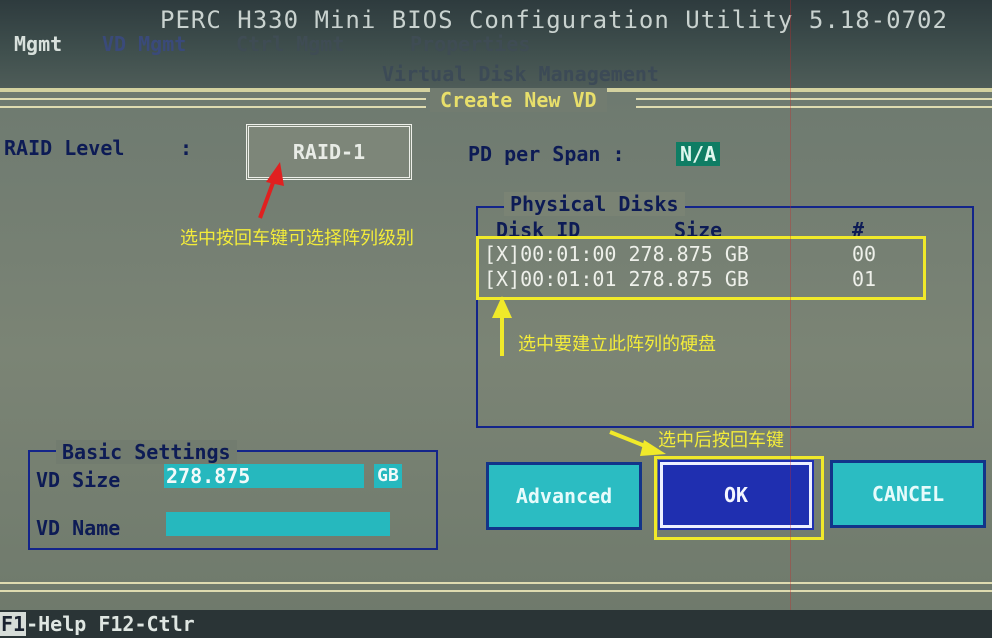 The height and width of the screenshot is (638, 992). Describe the element at coordinates (721, 440) in the screenshot. I see `annotation-press-enter: 选中后按回车键` at that location.